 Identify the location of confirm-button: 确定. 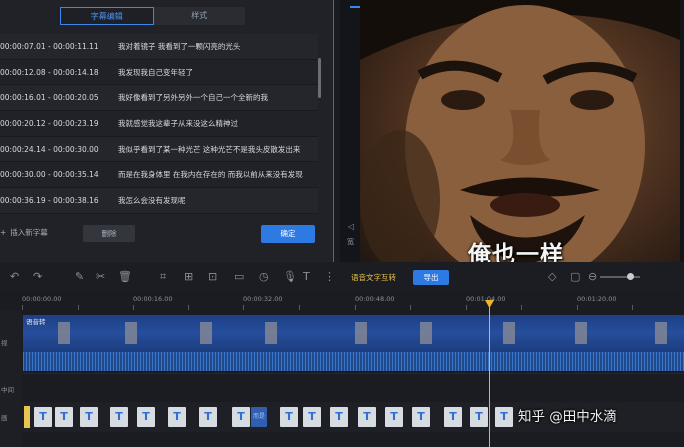
(288, 234).